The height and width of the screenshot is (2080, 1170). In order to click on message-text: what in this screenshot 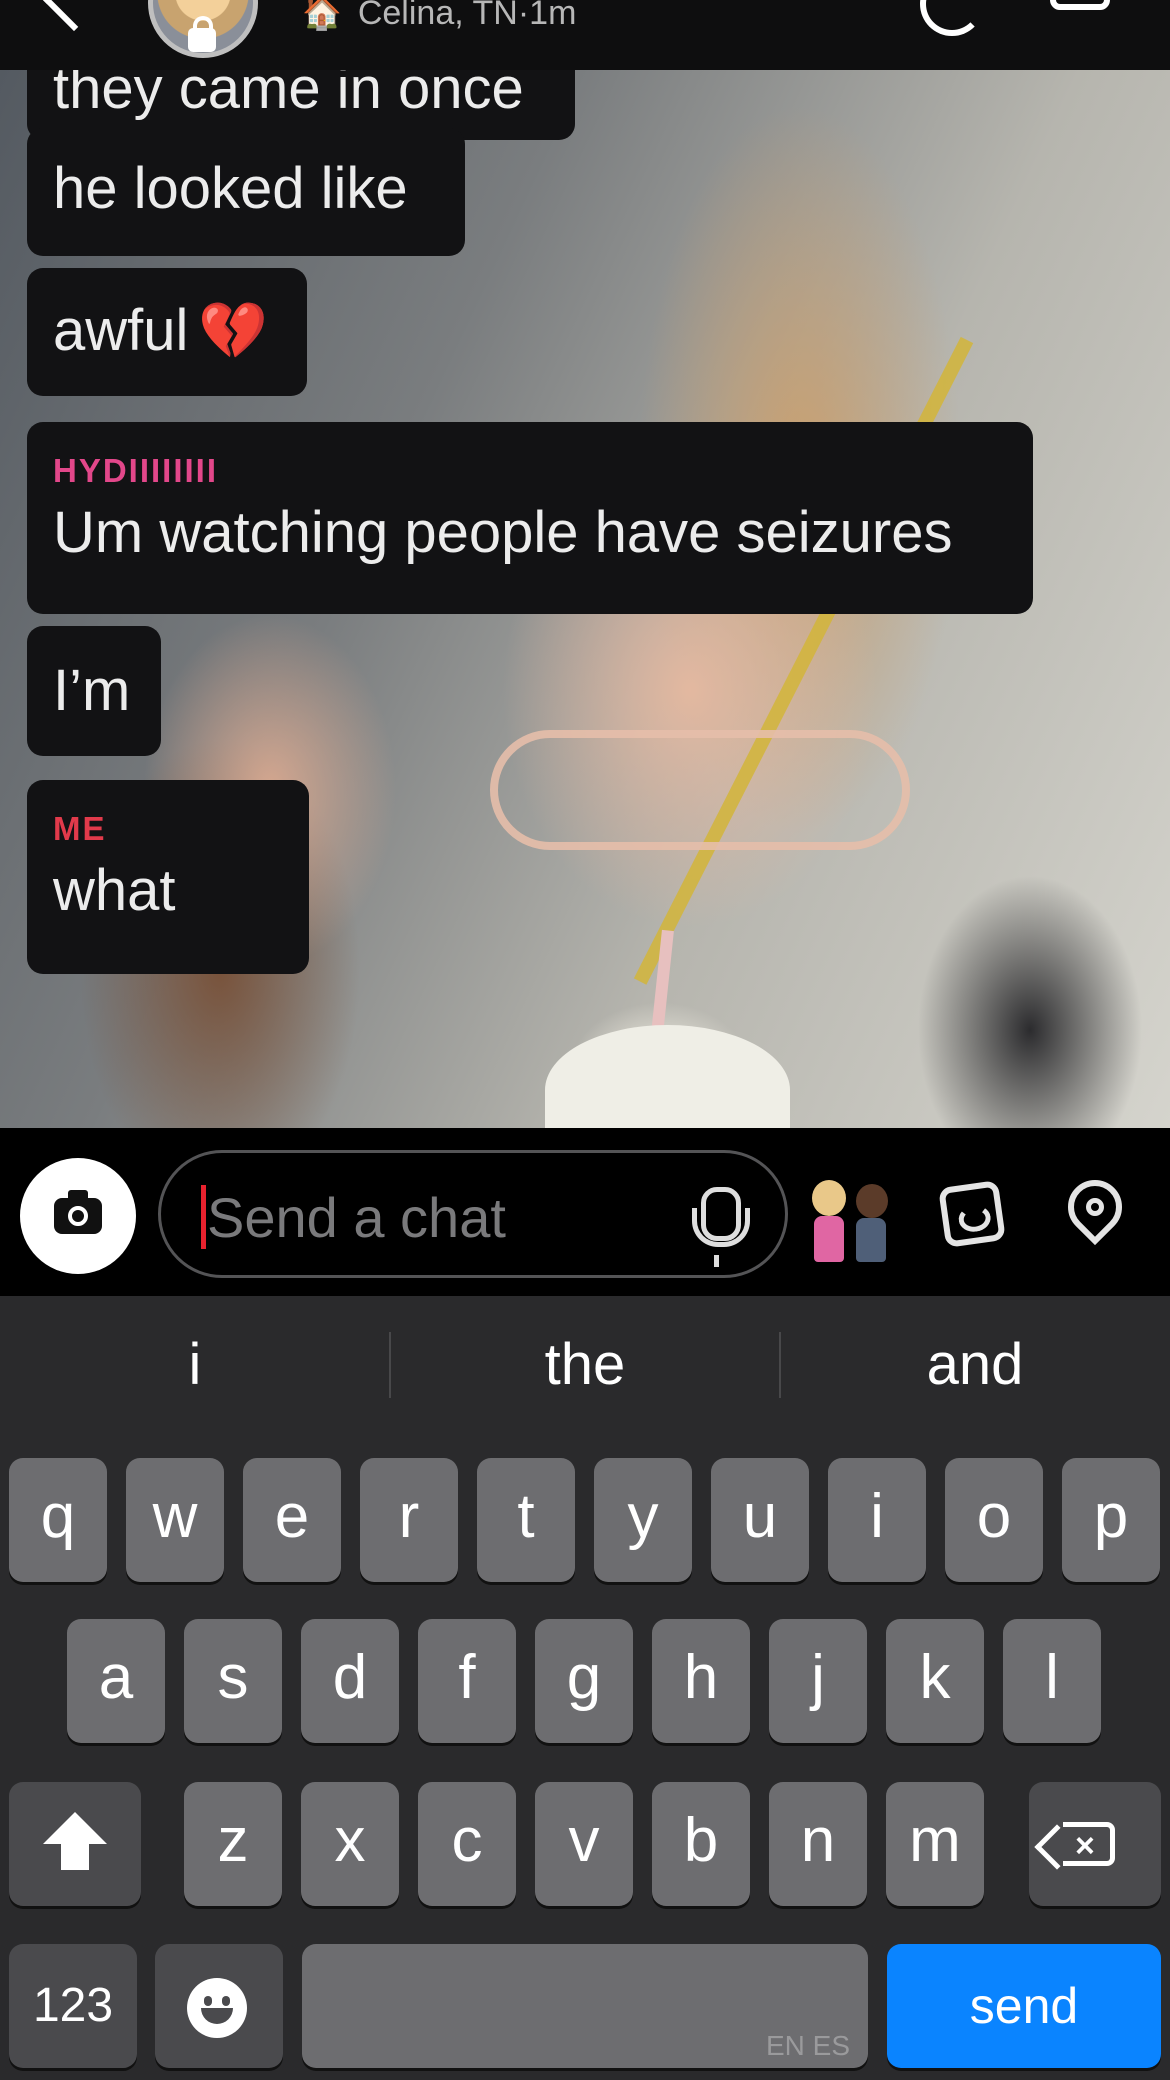, I will do `click(114, 890)`.